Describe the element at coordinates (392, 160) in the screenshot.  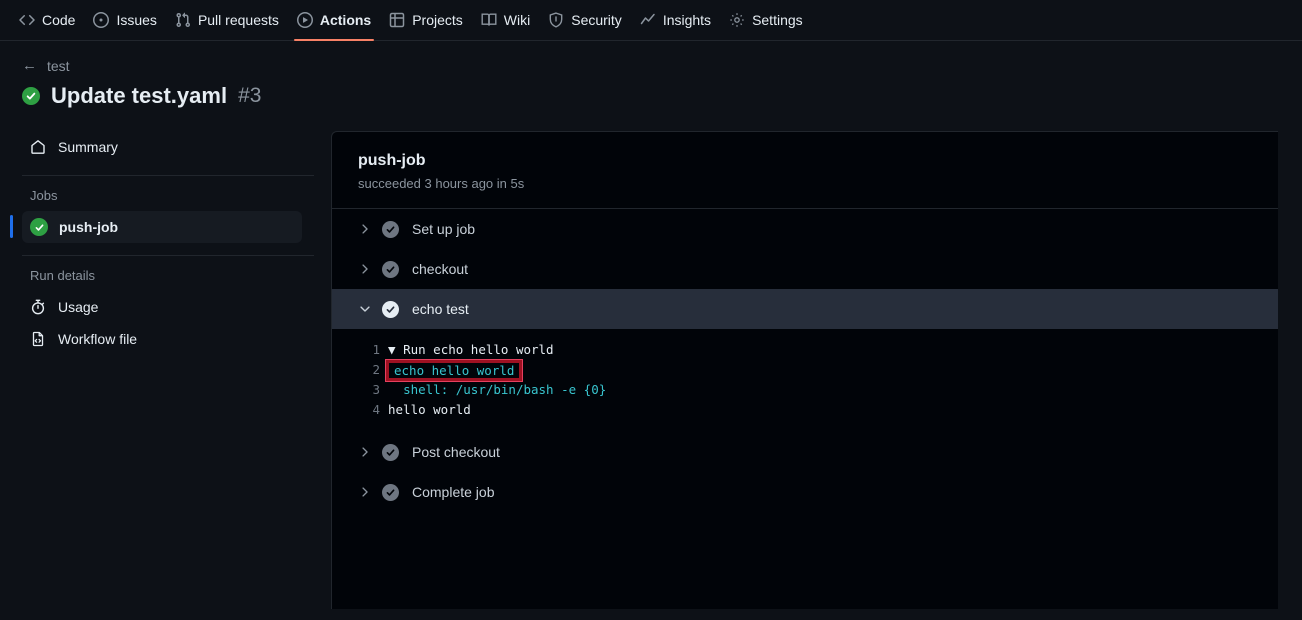
I see `job-title: push-job` at that location.